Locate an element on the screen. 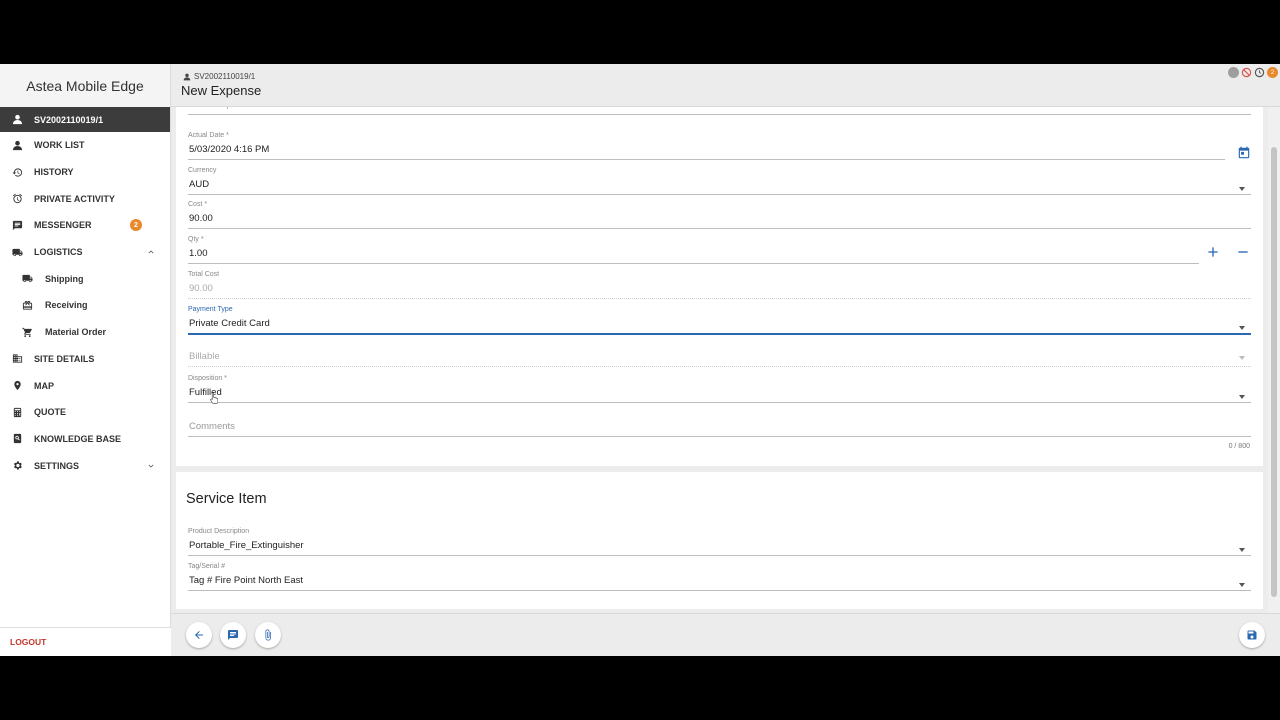 The width and height of the screenshot is (1280, 720). section-title: Service Item is located at coordinates (226, 499).